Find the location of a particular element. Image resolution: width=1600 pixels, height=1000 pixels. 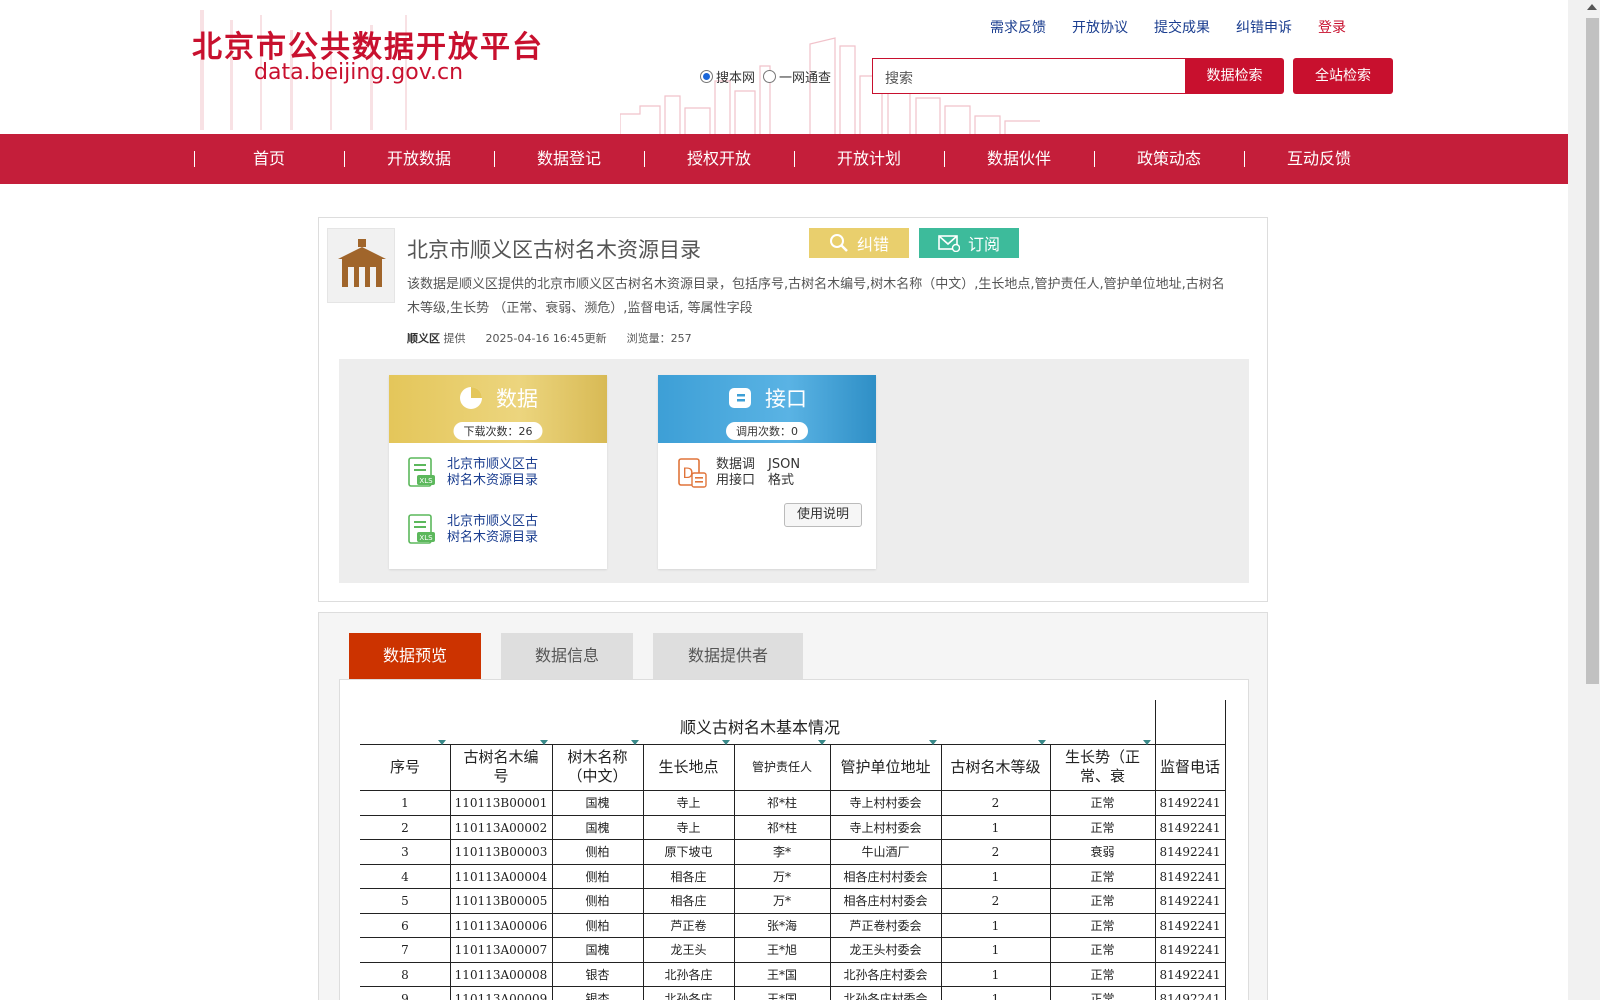

table-cell: 7 is located at coordinates (405, 950).